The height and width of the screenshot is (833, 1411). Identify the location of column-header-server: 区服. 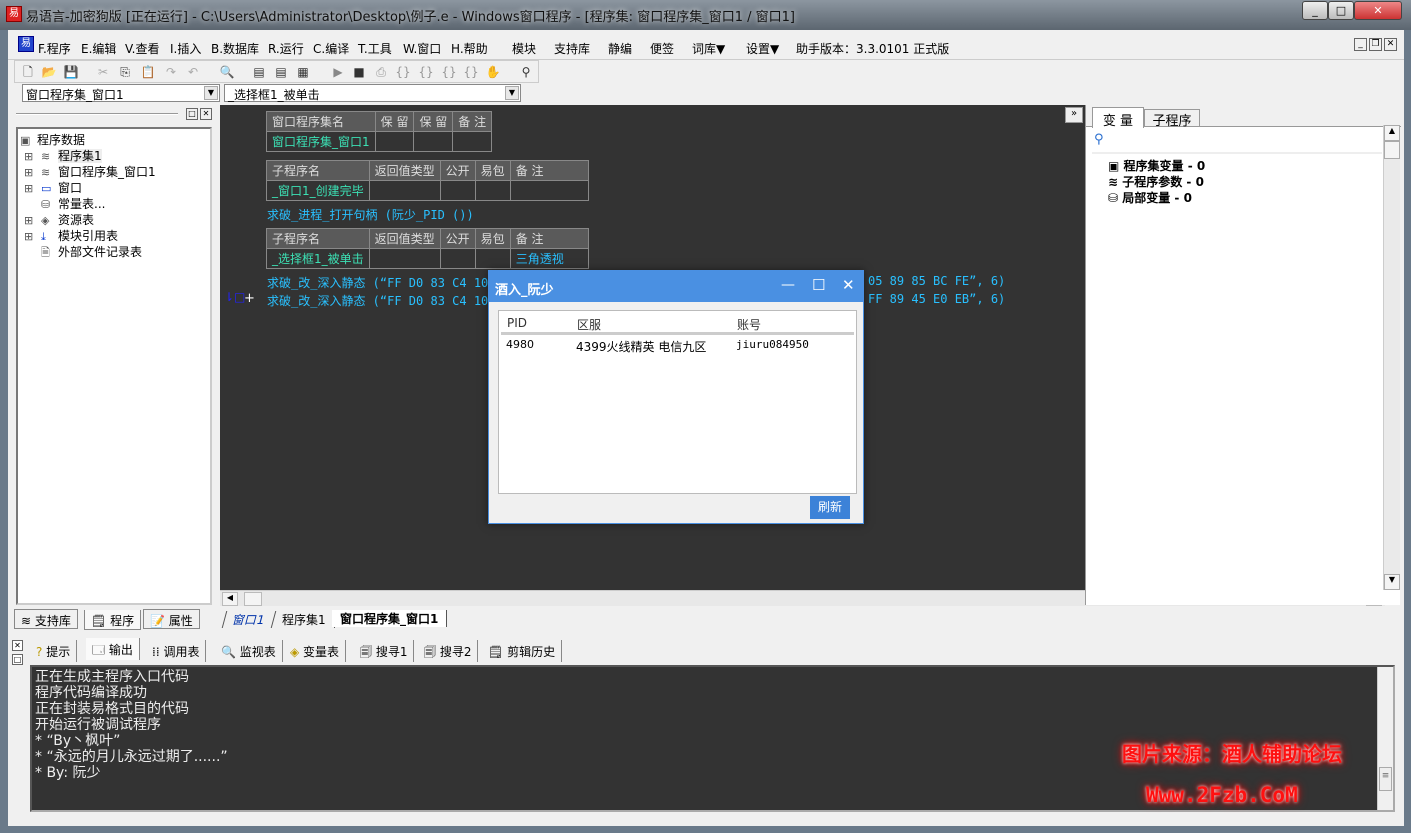
(589, 324).